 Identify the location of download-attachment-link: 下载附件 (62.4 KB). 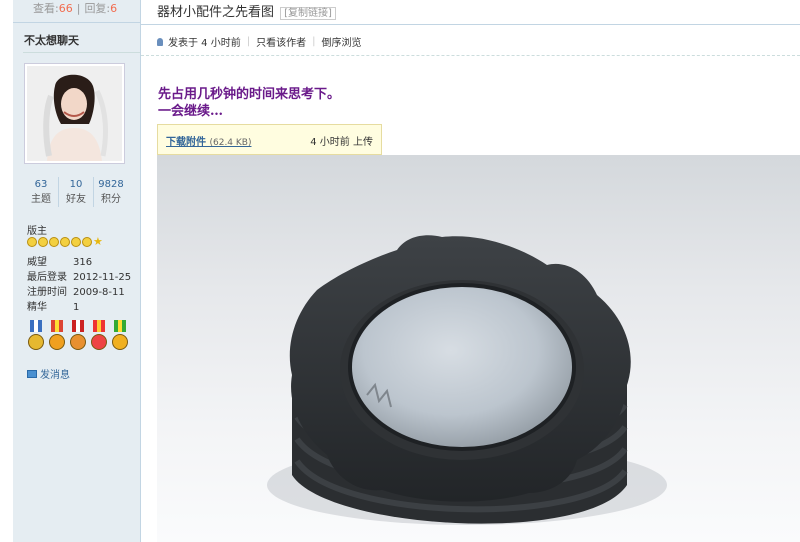
(208, 140).